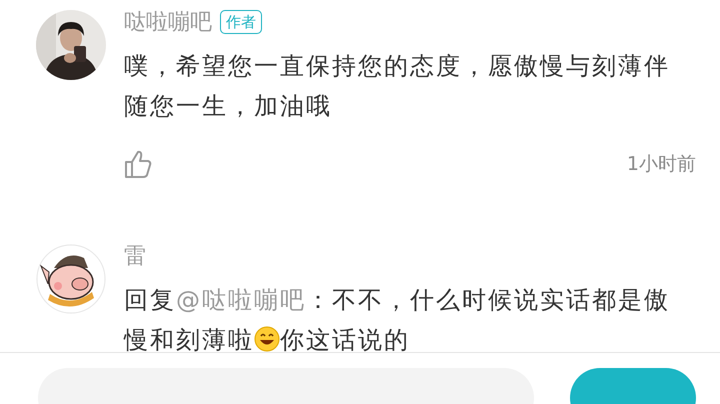 Image resolution: width=720 pixels, height=404 pixels. What do you see at coordinates (397, 318) in the screenshot?
I see `comment-text: 回复@哒啦嘣吧：不不，什么时候说实话都是傲慢和刻薄啦 你这话说的` at bounding box center [397, 318].